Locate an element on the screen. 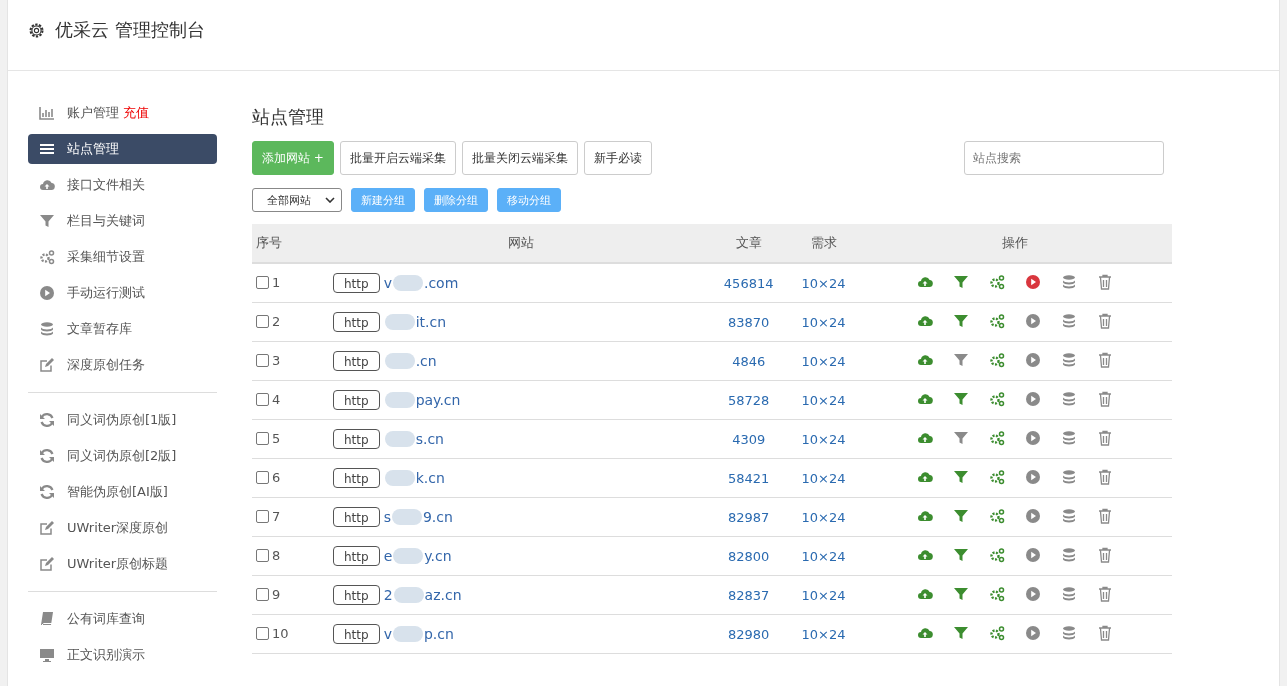 The image size is (1287, 686). sidebar-item: 账户管理 充值 is located at coordinates (122, 113).